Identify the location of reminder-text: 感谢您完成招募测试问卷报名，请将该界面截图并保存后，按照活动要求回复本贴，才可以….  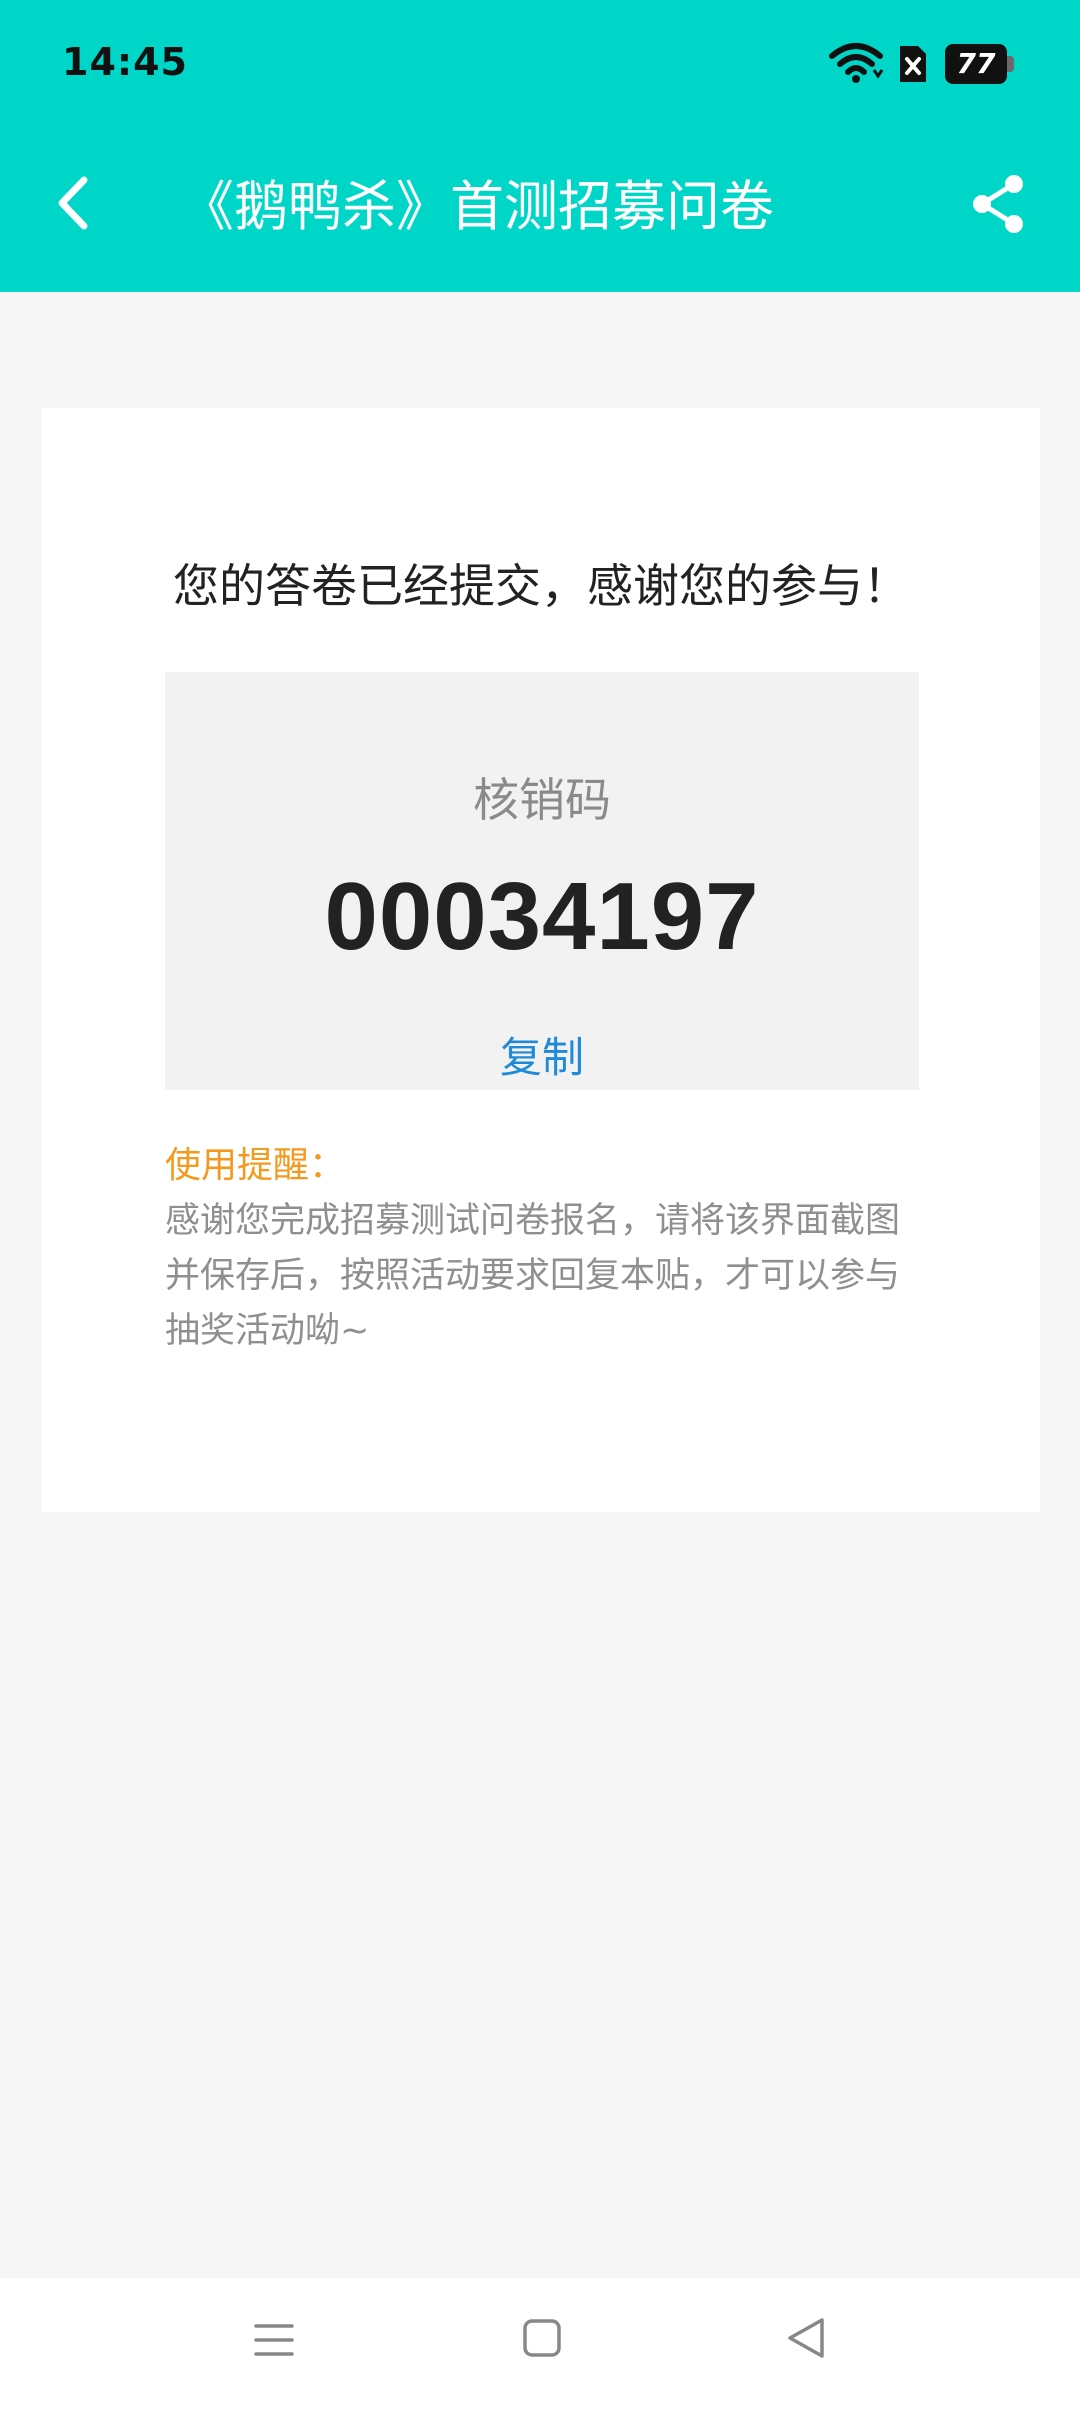
(533, 1276).